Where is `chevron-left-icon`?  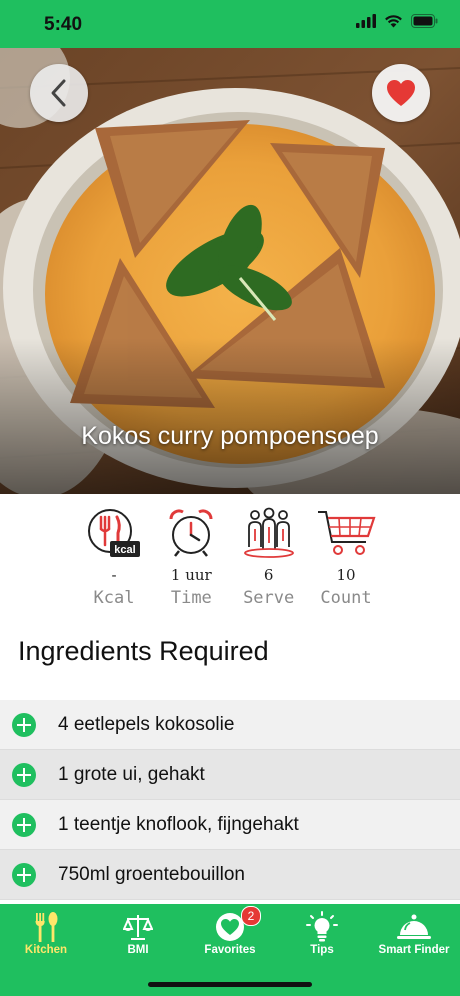 chevron-left-icon is located at coordinates (58, 93).